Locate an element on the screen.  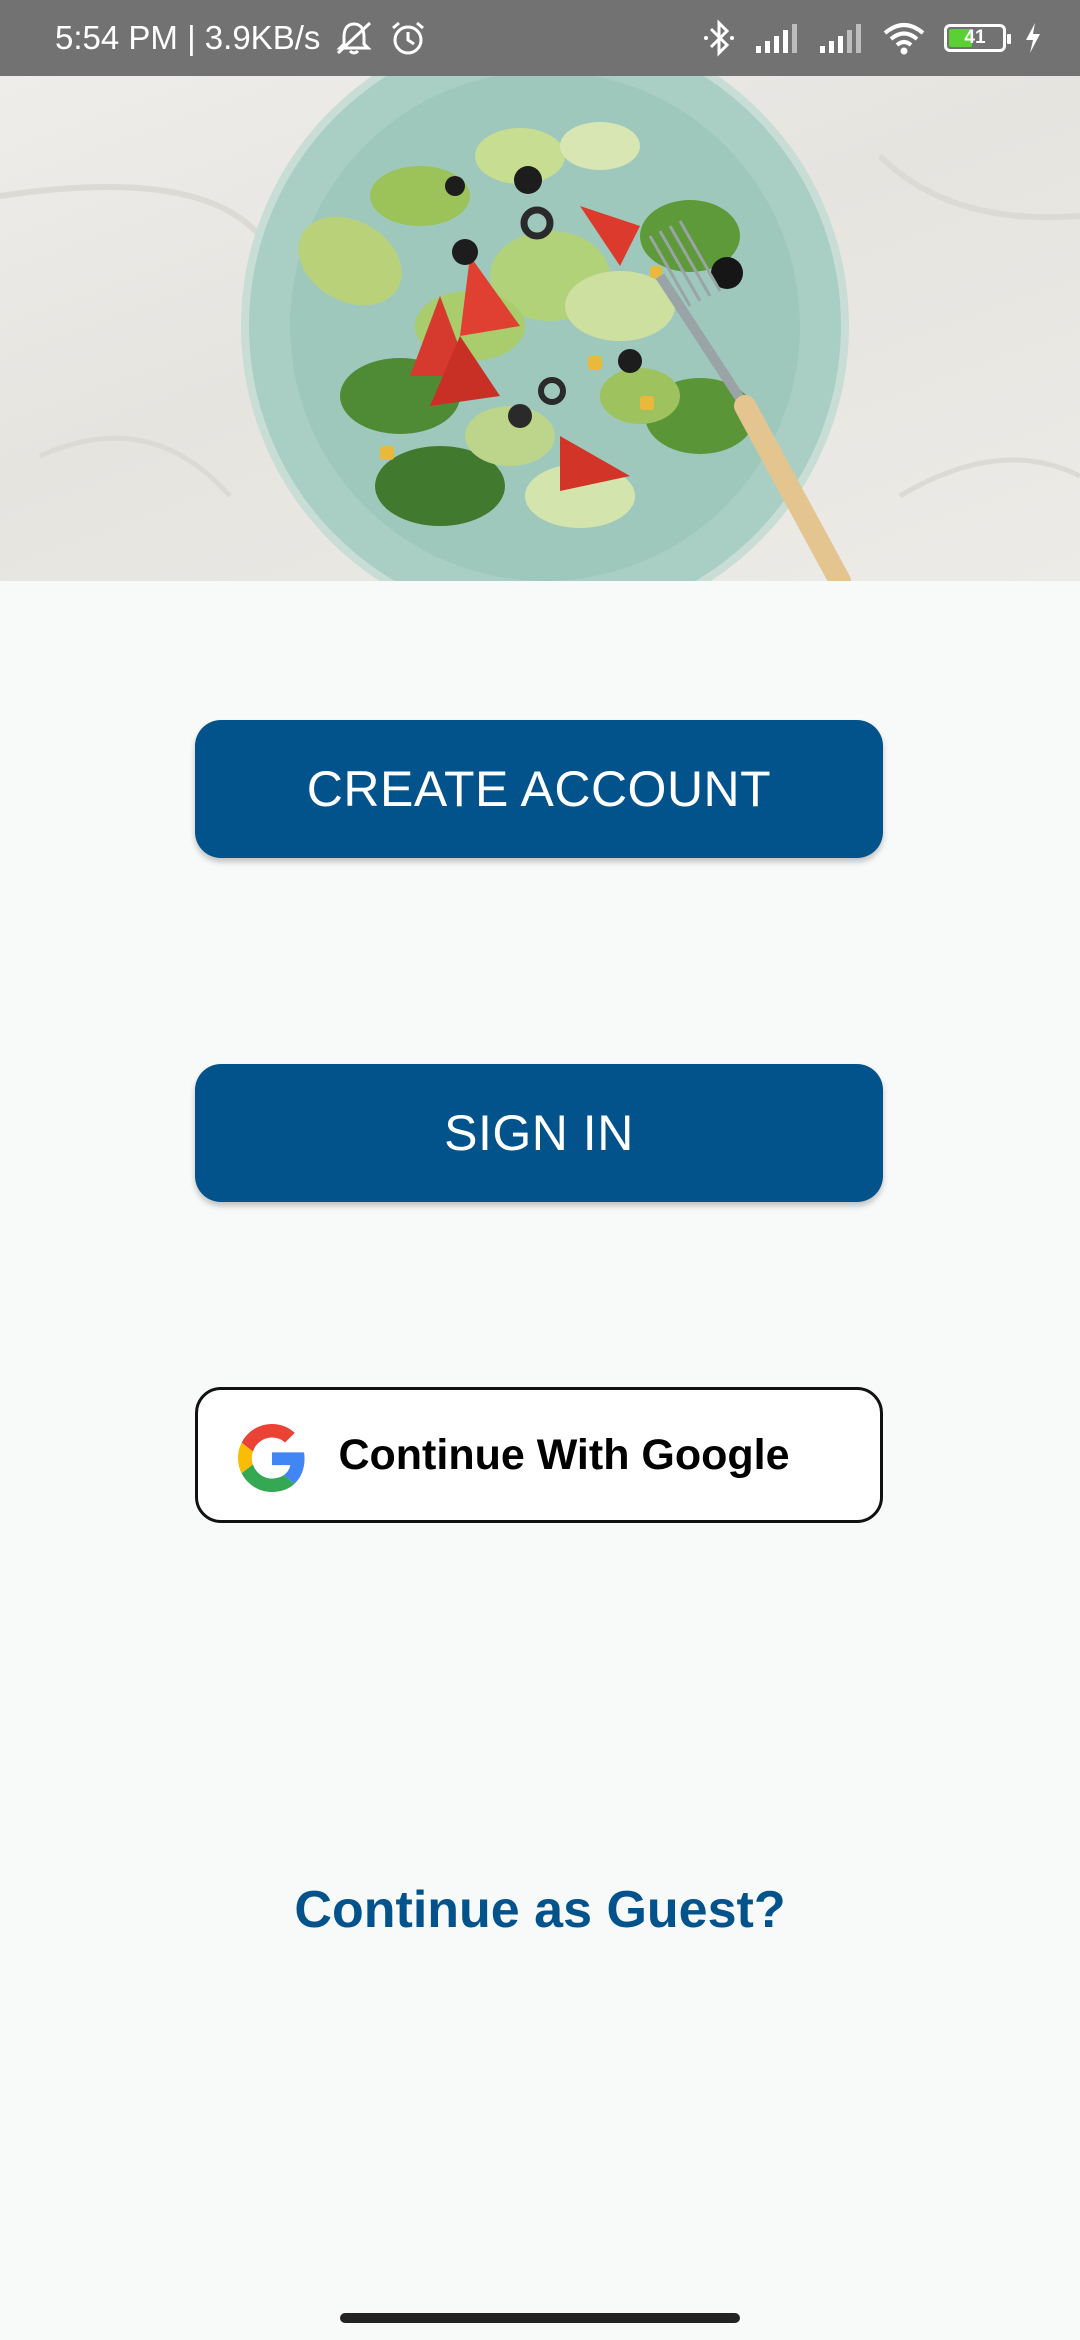
status-right: 41 is located at coordinates (872, 38).